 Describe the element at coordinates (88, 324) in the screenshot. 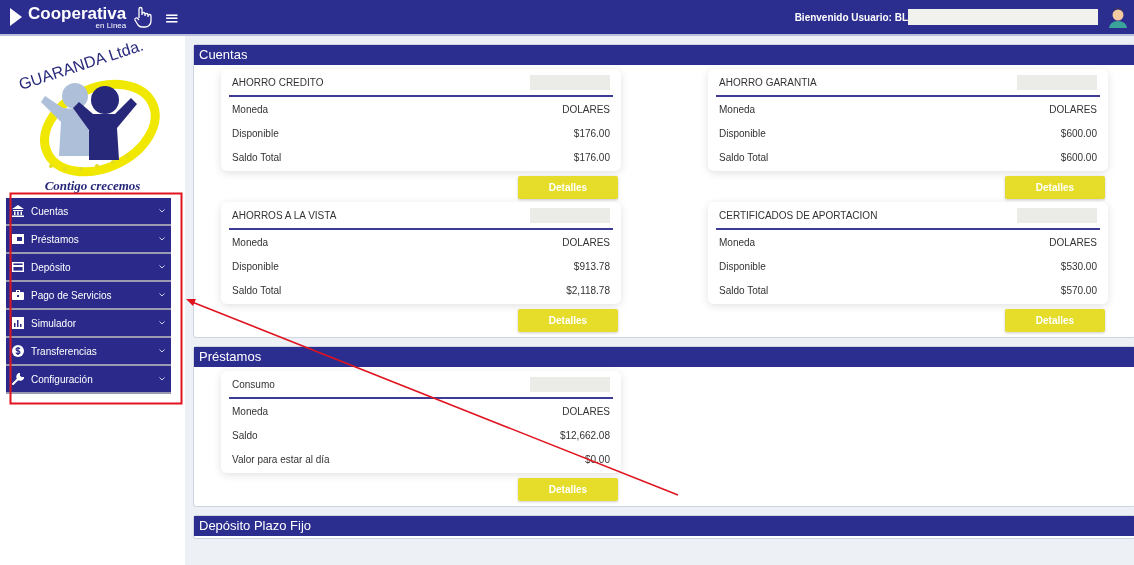

I see `sidebar-menu-item: Simulador` at that location.